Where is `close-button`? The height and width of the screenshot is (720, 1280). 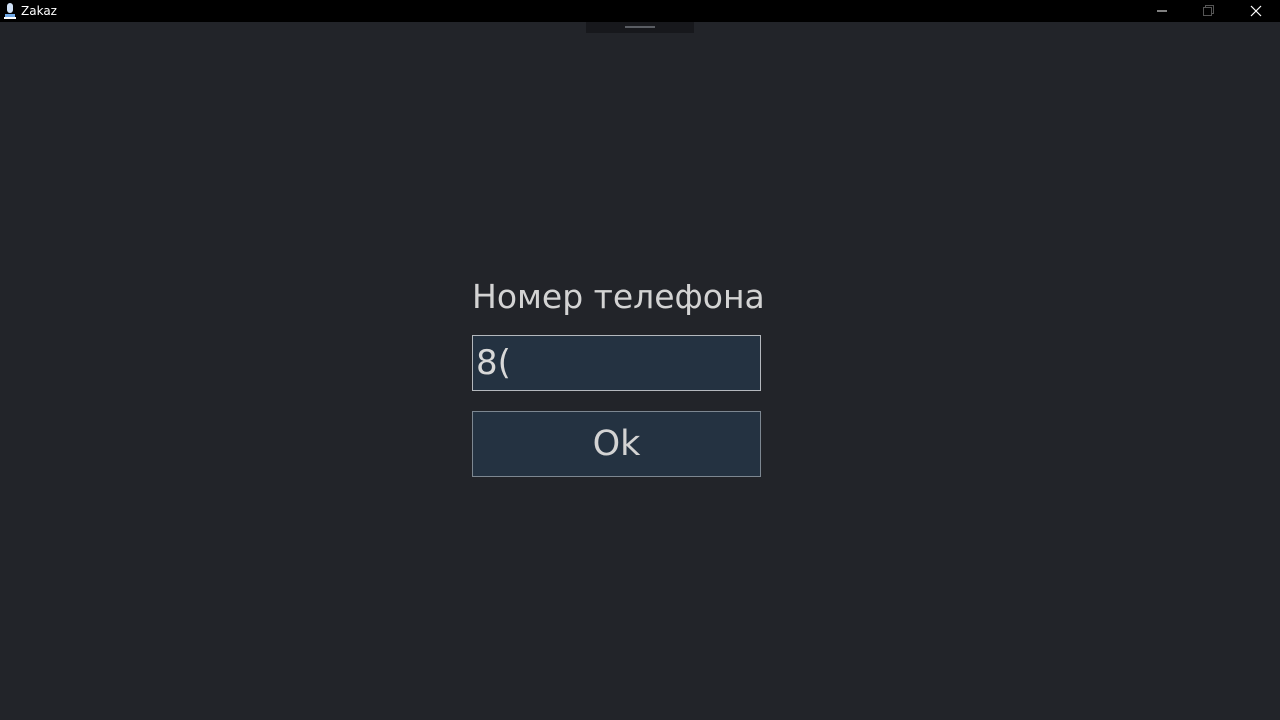 close-button is located at coordinates (1256, 11).